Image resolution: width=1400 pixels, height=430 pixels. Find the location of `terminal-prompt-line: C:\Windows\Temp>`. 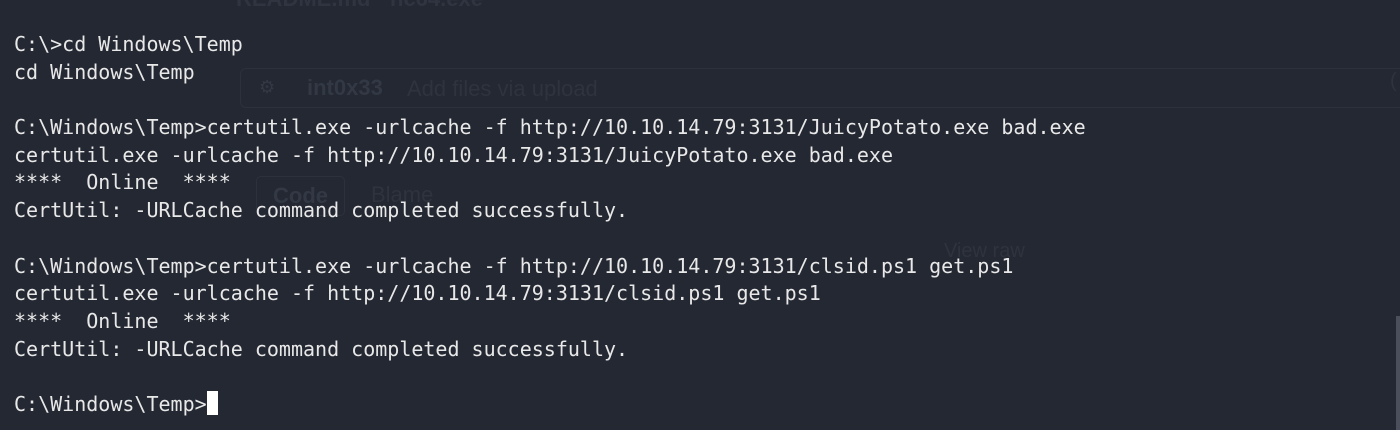

terminal-prompt-line: C:\Windows\Temp> is located at coordinates (550, 404).